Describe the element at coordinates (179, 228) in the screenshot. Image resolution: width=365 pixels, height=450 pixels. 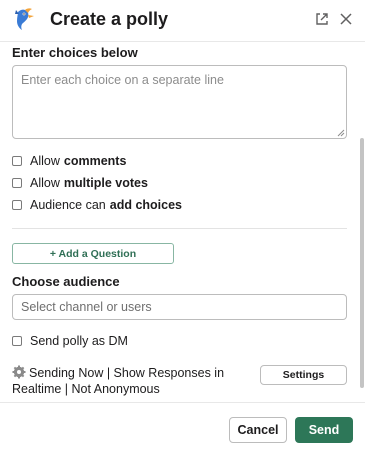
I see `section-divider` at that location.